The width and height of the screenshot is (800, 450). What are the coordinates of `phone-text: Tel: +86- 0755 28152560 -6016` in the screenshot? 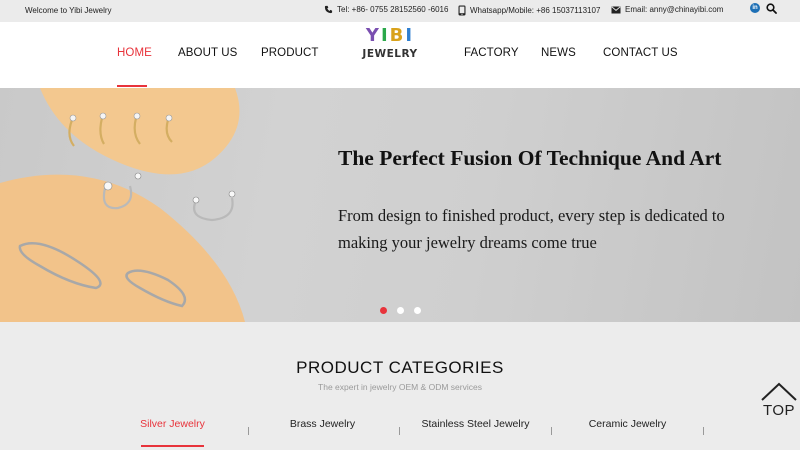 It's located at (393, 9).